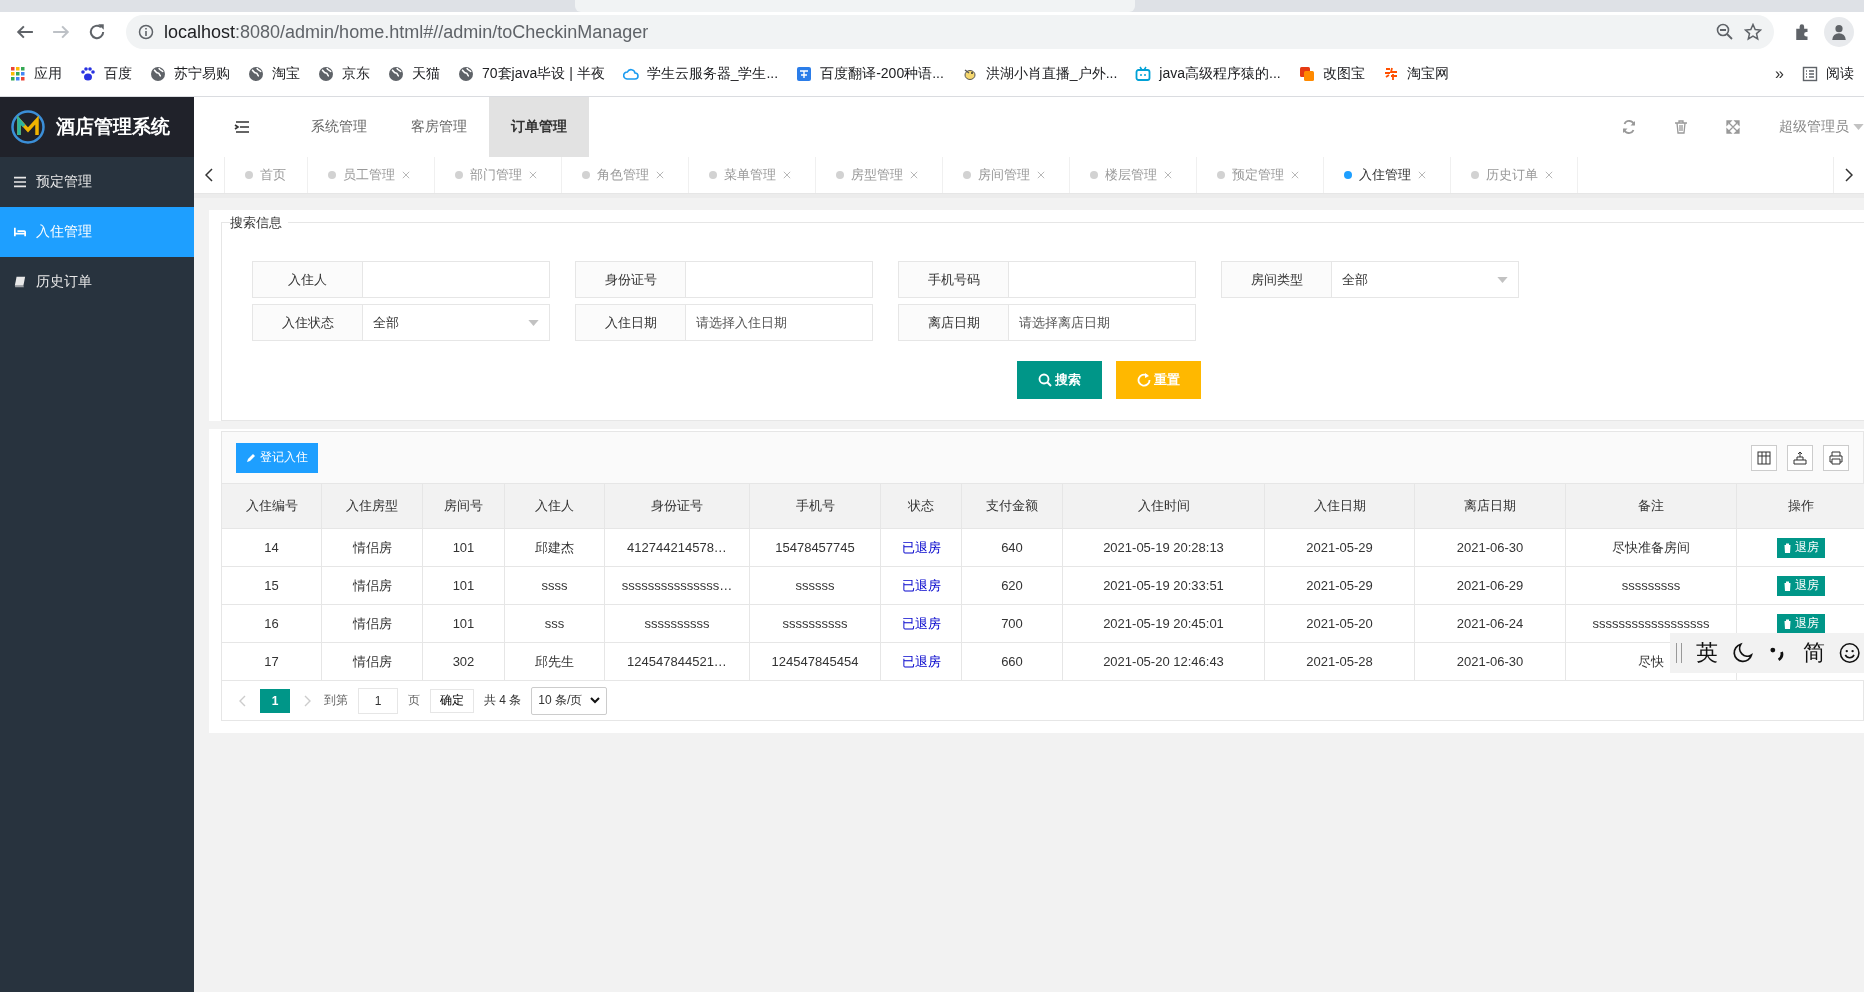 The width and height of the screenshot is (1864, 992). What do you see at coordinates (452, 700) in the screenshot?
I see `confirm-button: 确定` at bounding box center [452, 700].